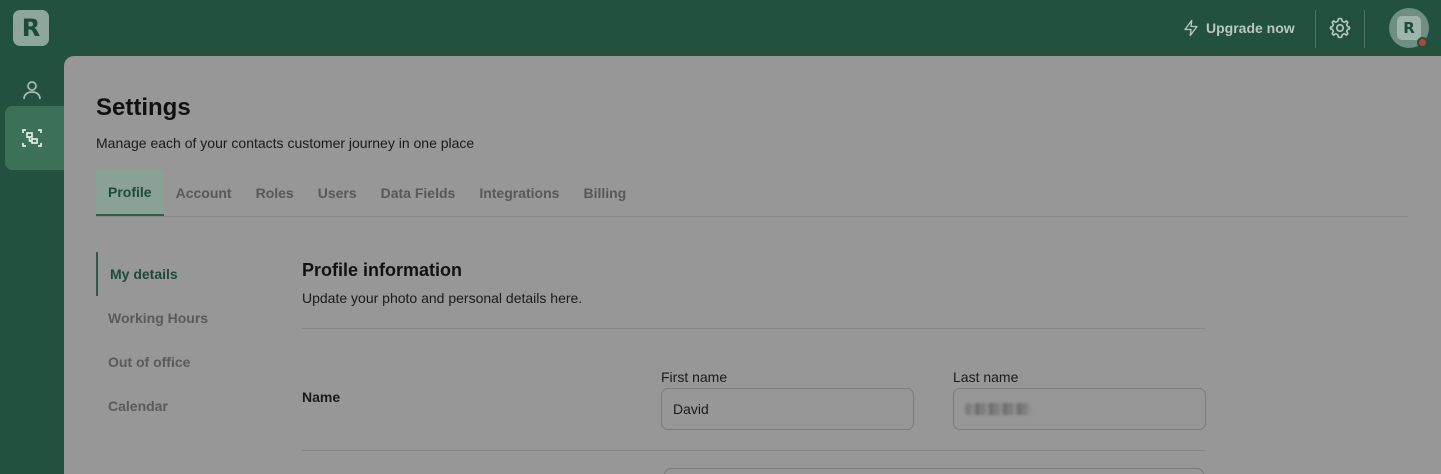 Image resolution: width=1441 pixels, height=474 pixels. What do you see at coordinates (143, 107) in the screenshot?
I see `page-title: Settings` at bounding box center [143, 107].